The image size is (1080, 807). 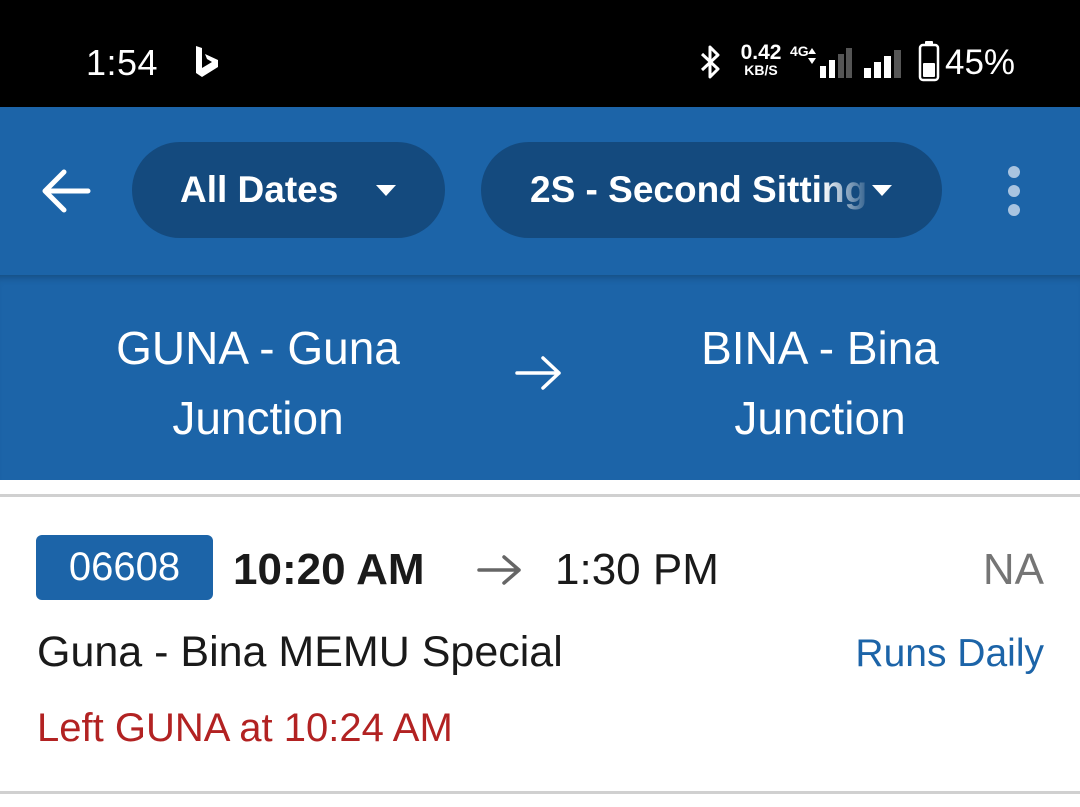 I want to click on destination-station: BINA - Bina Junction, so click(x=820, y=383).